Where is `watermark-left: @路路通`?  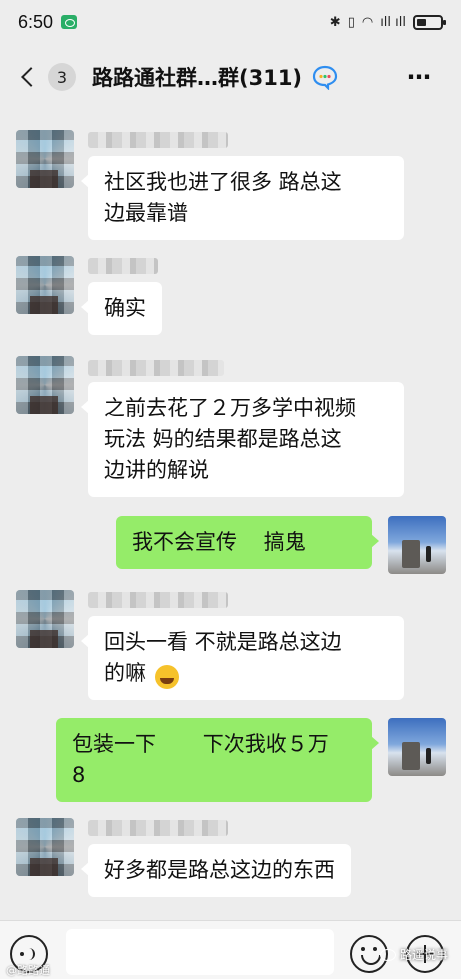
watermark-left: @路路通 is located at coordinates (28, 970).